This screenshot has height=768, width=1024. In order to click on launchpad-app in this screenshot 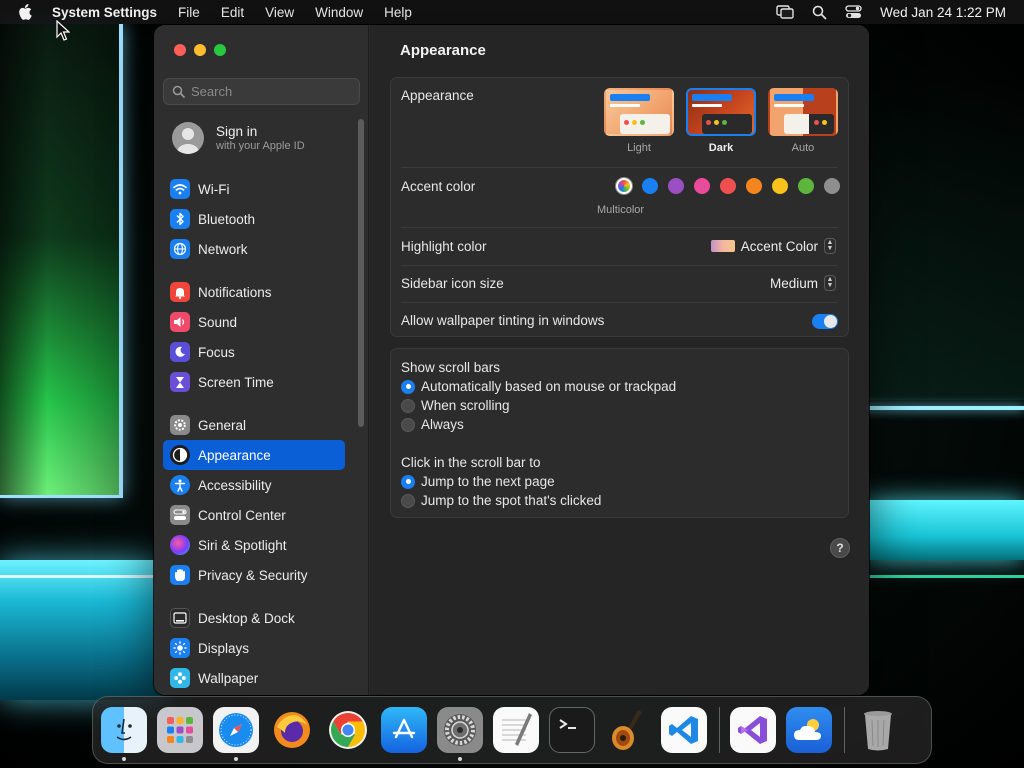, I will do `click(180, 730)`.